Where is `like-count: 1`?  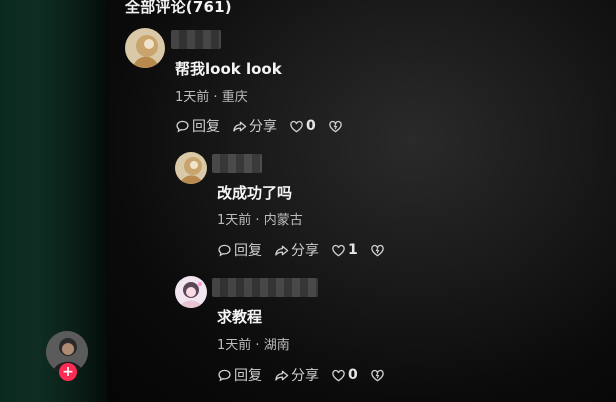 like-count: 1 is located at coordinates (353, 250).